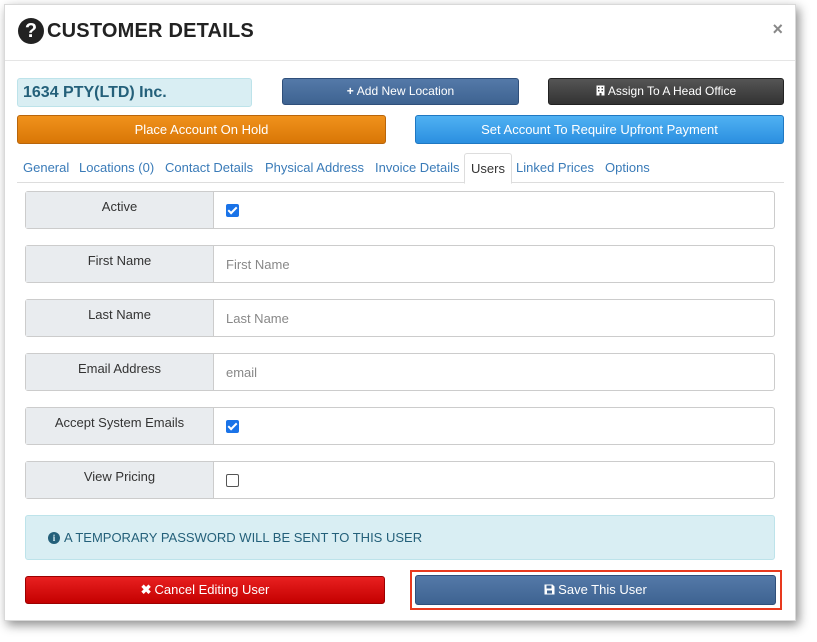 Image resolution: width=817 pixels, height=642 pixels. I want to click on tab-linked-prices: Linked Prices, so click(555, 168).